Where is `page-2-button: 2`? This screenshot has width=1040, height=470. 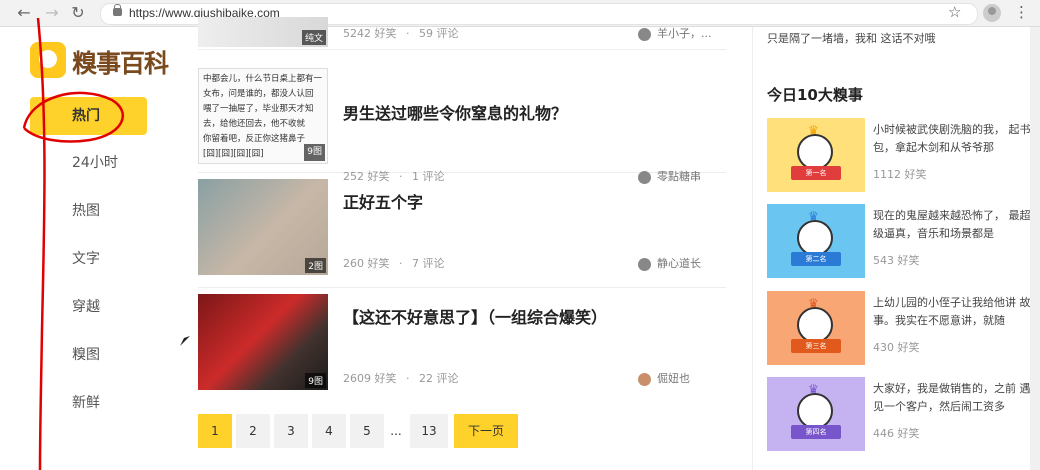
page-2-button: 2 is located at coordinates (253, 431).